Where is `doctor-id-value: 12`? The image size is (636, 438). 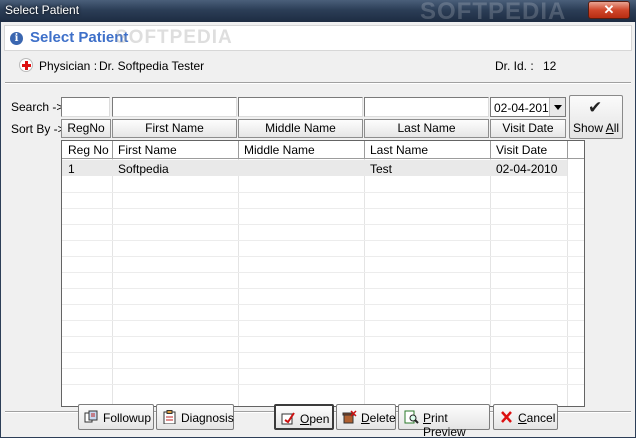 doctor-id-value: 12 is located at coordinates (550, 66).